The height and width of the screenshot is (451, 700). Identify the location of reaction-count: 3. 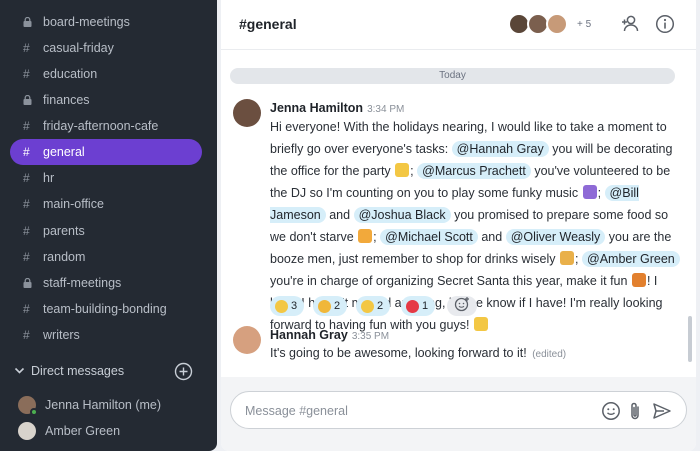
(294, 306).